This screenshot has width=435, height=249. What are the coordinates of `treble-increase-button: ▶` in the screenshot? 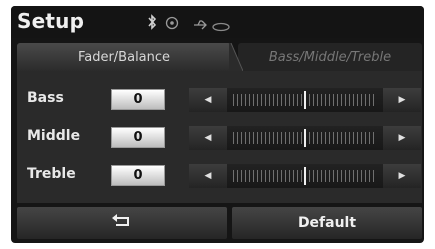 It's located at (402, 176).